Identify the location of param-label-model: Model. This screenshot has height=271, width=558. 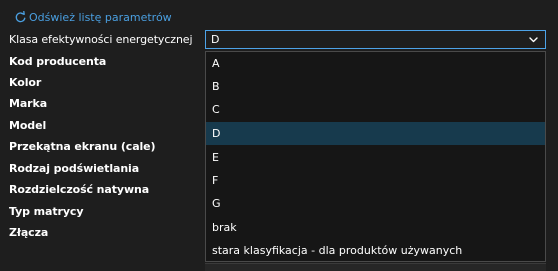
(28, 125).